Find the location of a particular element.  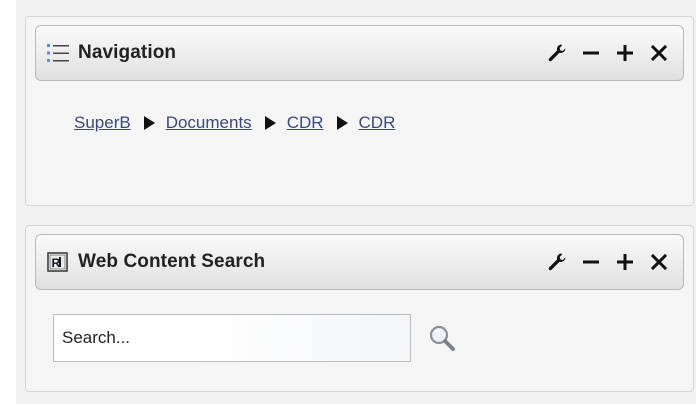

breadcrumb-link-cdr-current: CDR is located at coordinates (377, 123).